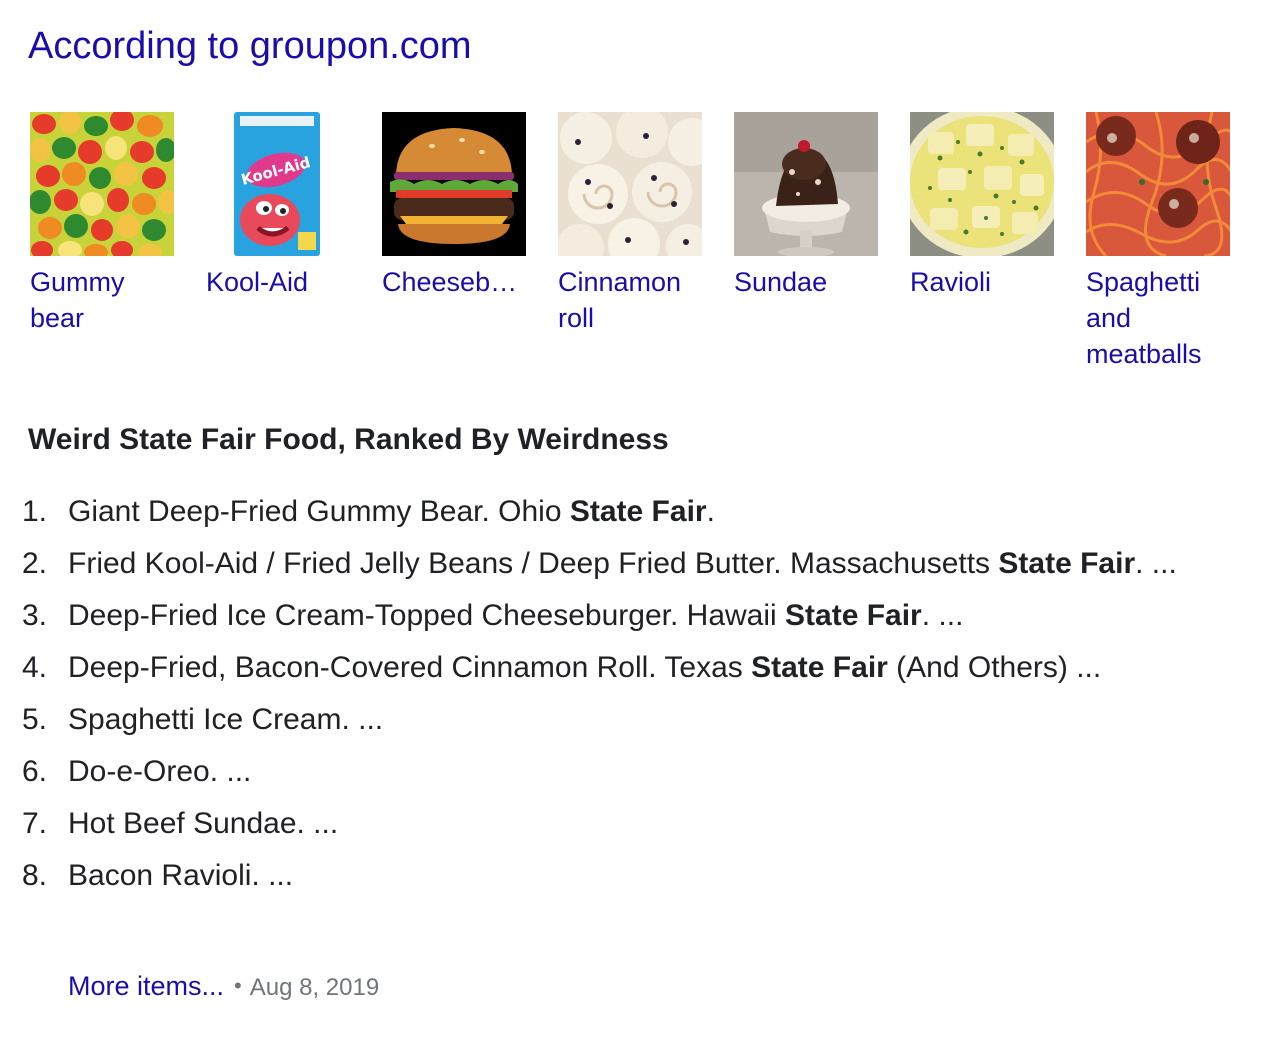  What do you see at coordinates (35, 511) in the screenshot?
I see `list-item-number: 1.` at bounding box center [35, 511].